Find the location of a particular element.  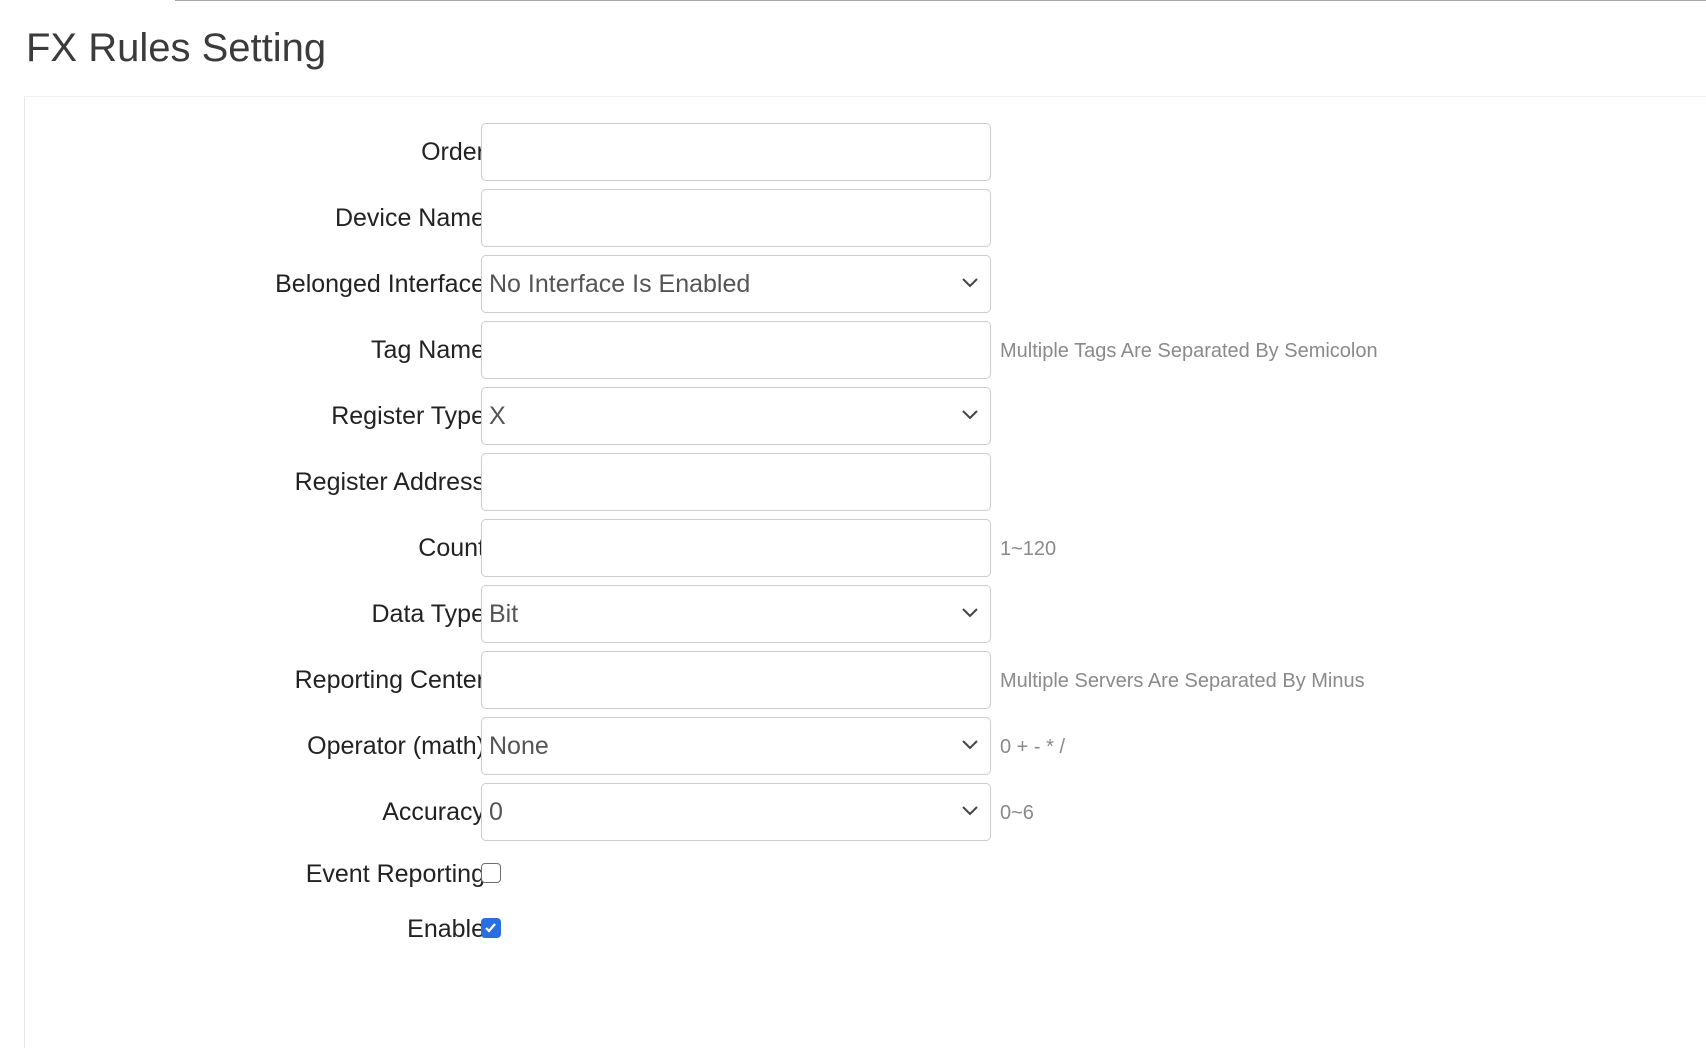

form-row-device-name: Device Name is located at coordinates (775, 218).